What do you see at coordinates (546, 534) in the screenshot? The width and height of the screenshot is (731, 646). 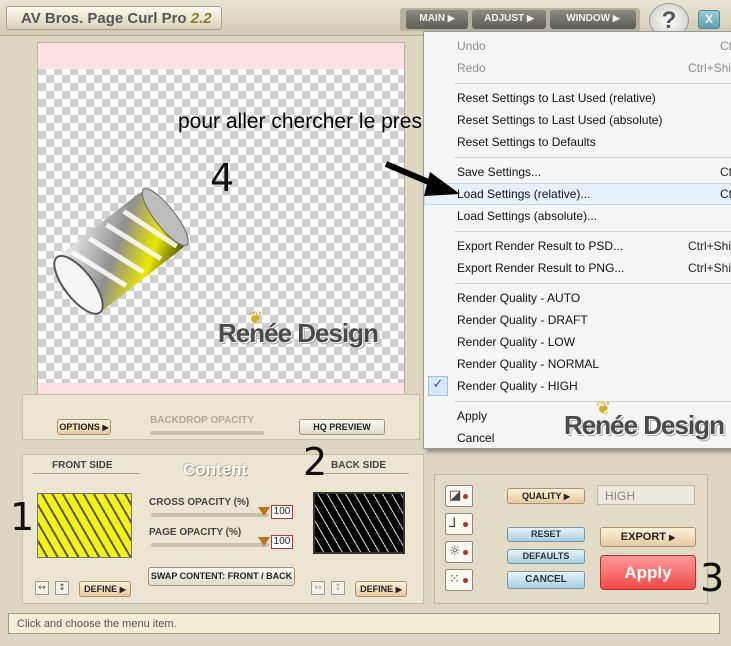 I see `reset-button: RESET` at bounding box center [546, 534].